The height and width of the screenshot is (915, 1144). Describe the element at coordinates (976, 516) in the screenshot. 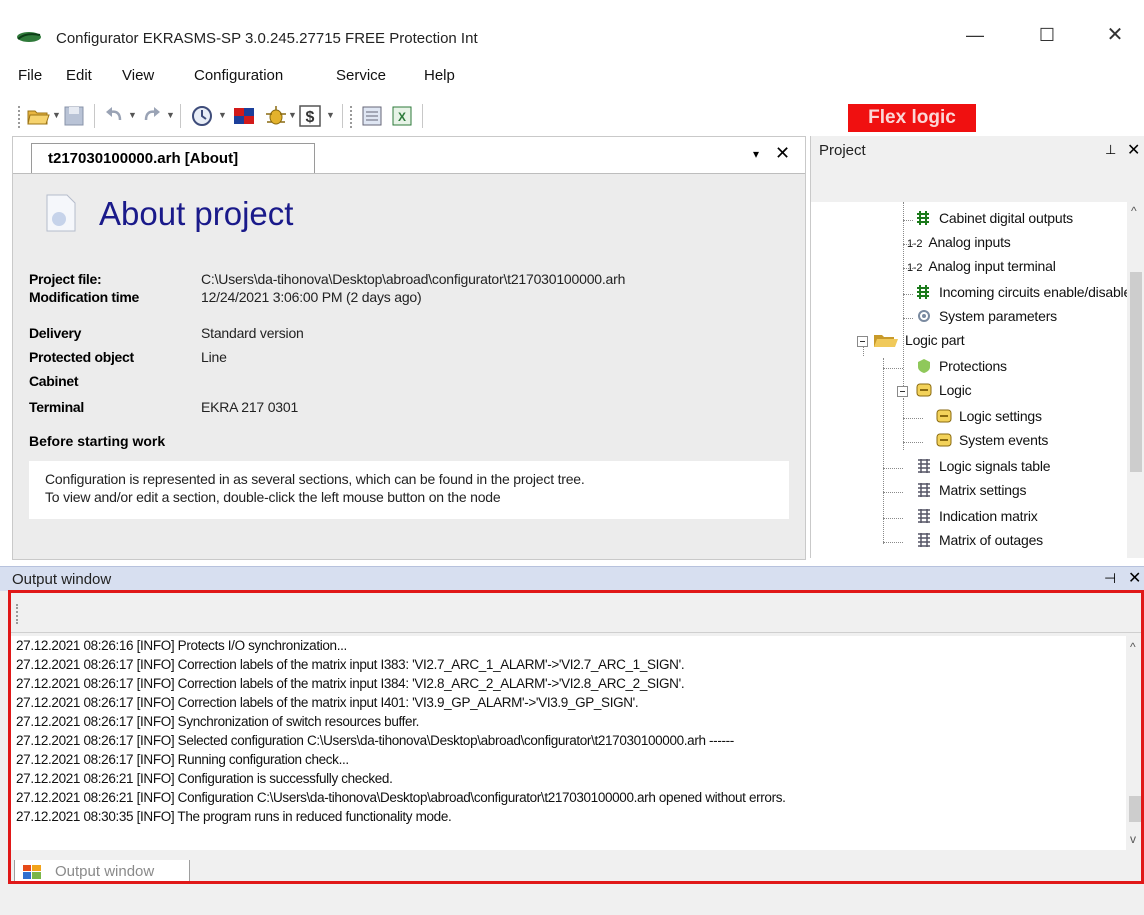

I see `tree-item-indication-matrix: Indication matrix` at that location.